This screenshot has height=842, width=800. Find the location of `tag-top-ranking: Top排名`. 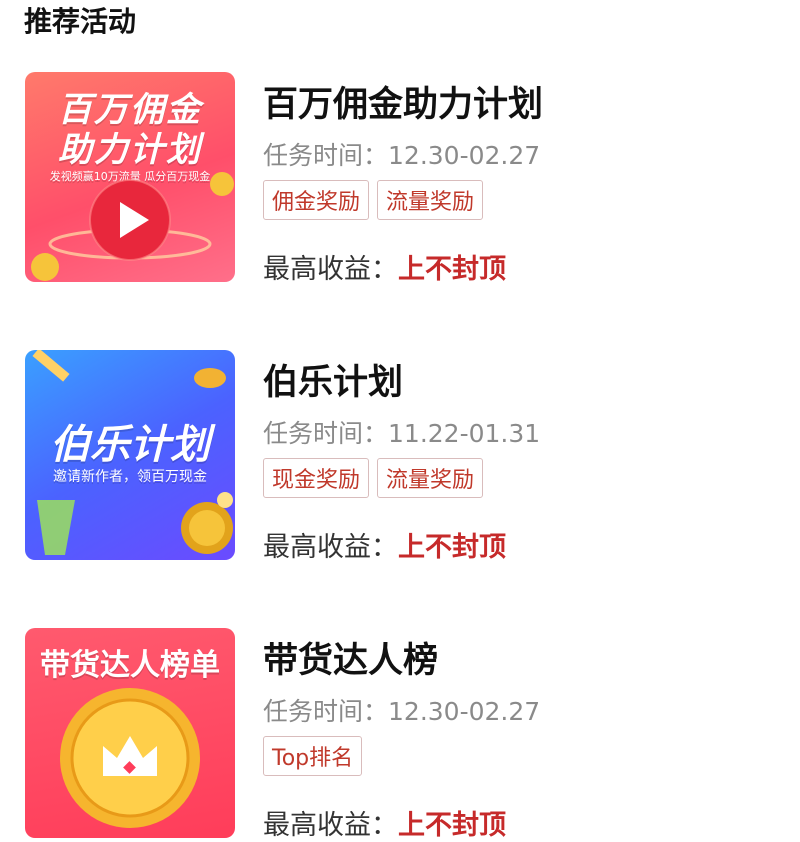

tag-top-ranking: Top排名 is located at coordinates (313, 756).